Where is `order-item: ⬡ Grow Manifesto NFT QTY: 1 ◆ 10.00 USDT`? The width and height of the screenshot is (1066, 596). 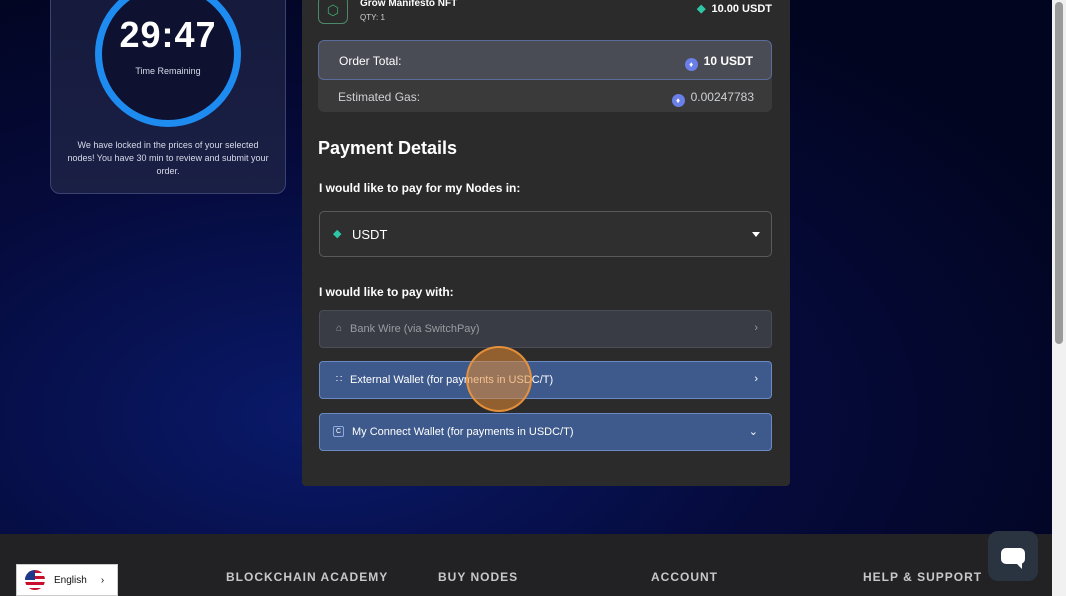
order-item: ⬡ Grow Manifesto NFT QTY: 1 ◆ 10.00 USDT is located at coordinates (545, 13).